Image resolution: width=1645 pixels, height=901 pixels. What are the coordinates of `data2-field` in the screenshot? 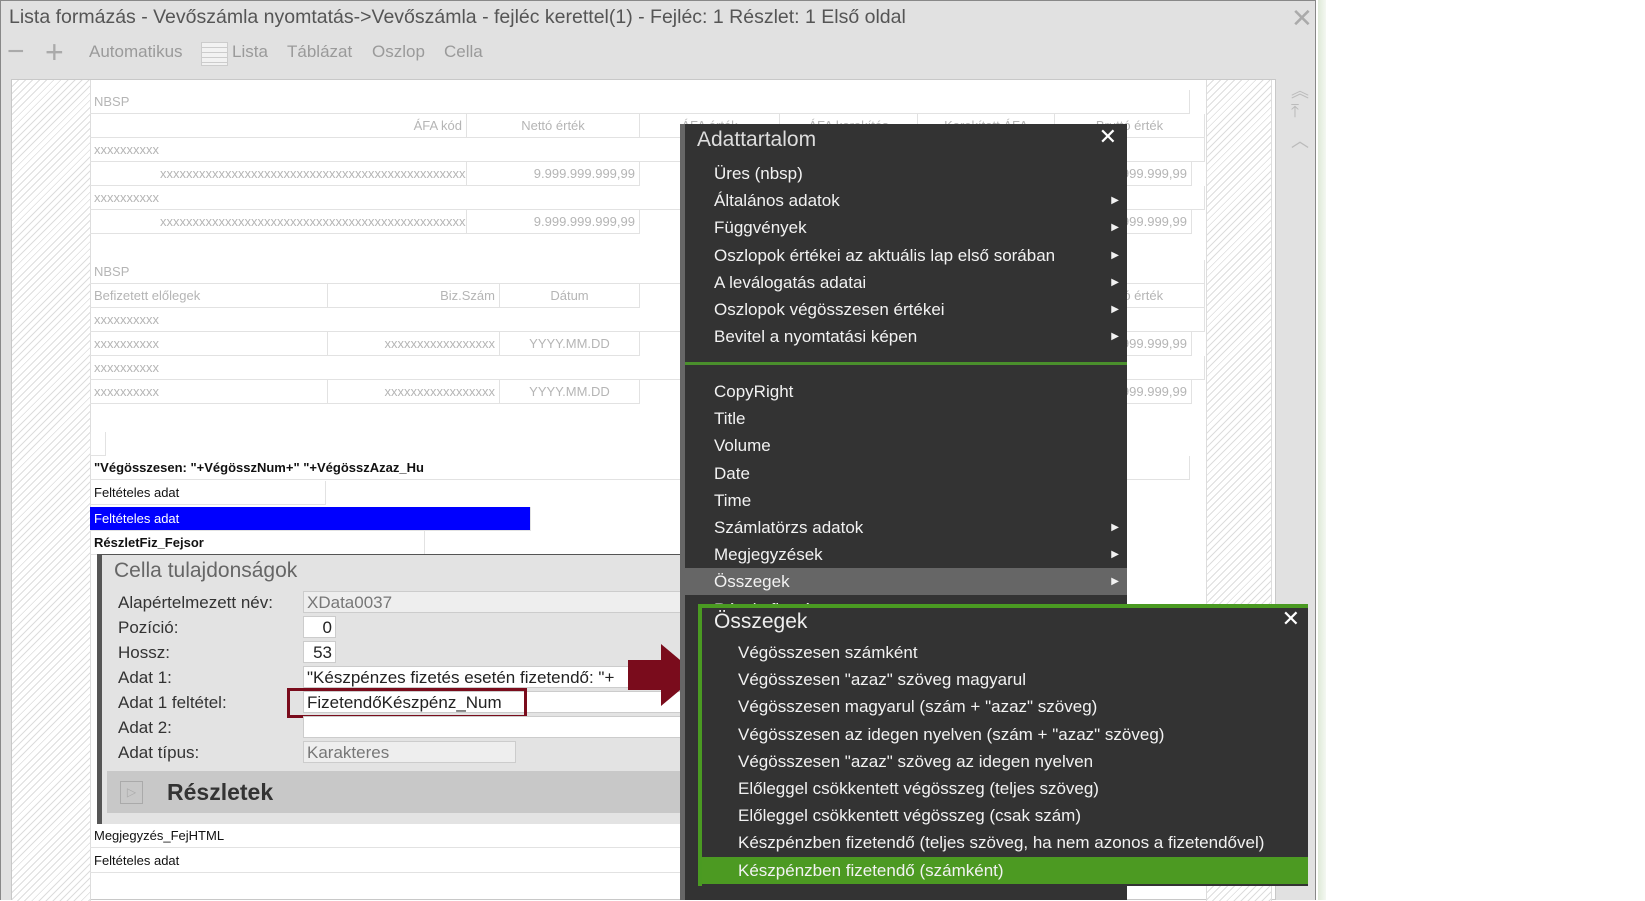 It's located at (495, 727).